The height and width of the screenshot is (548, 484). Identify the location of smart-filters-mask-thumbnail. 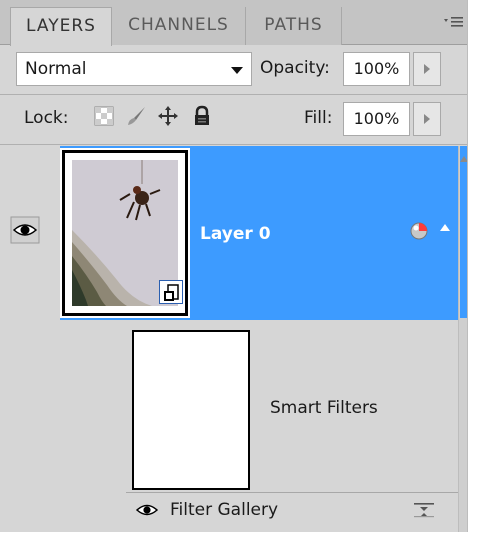
(191, 410).